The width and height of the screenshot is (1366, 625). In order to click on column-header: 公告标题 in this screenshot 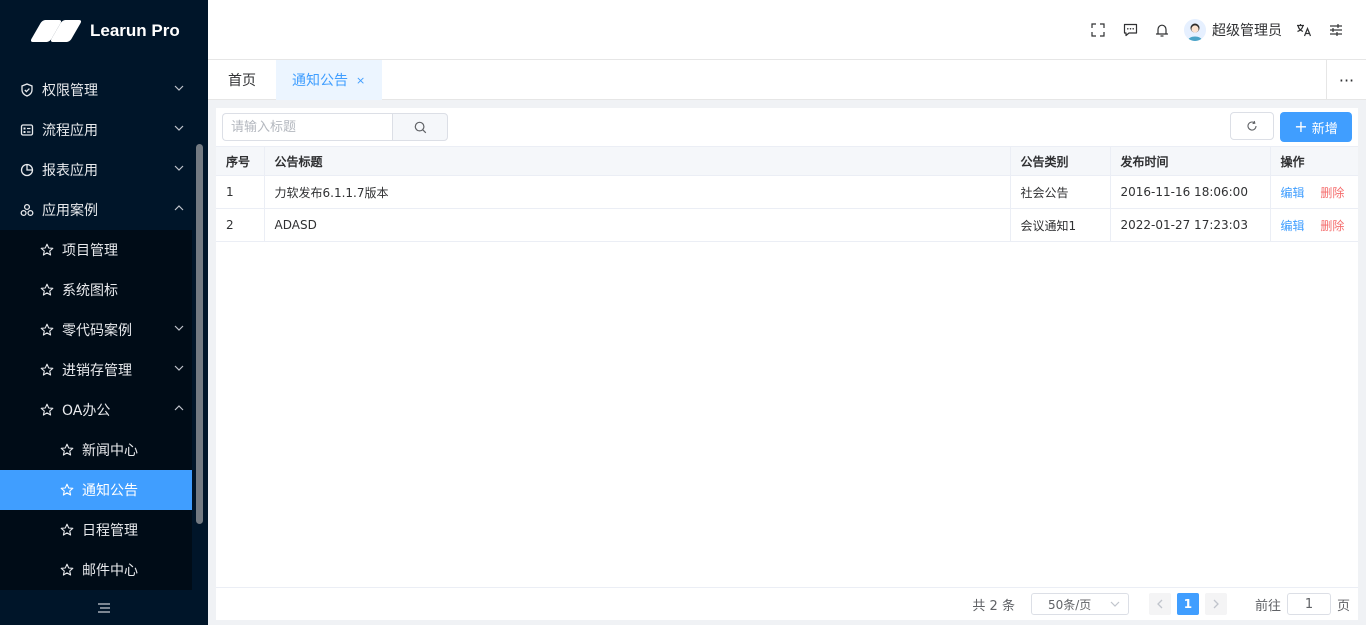, I will do `click(637, 161)`.